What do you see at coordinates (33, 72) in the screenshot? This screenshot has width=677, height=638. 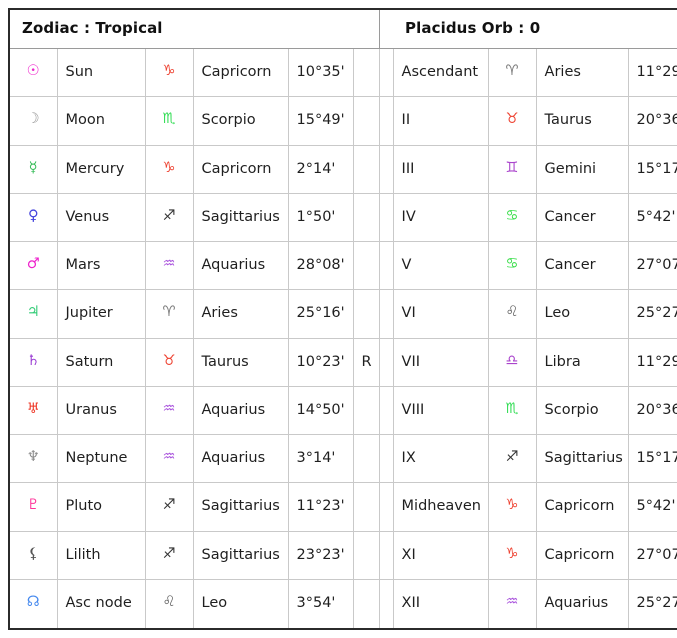 I see `sun-glyph: ☉` at bounding box center [33, 72].